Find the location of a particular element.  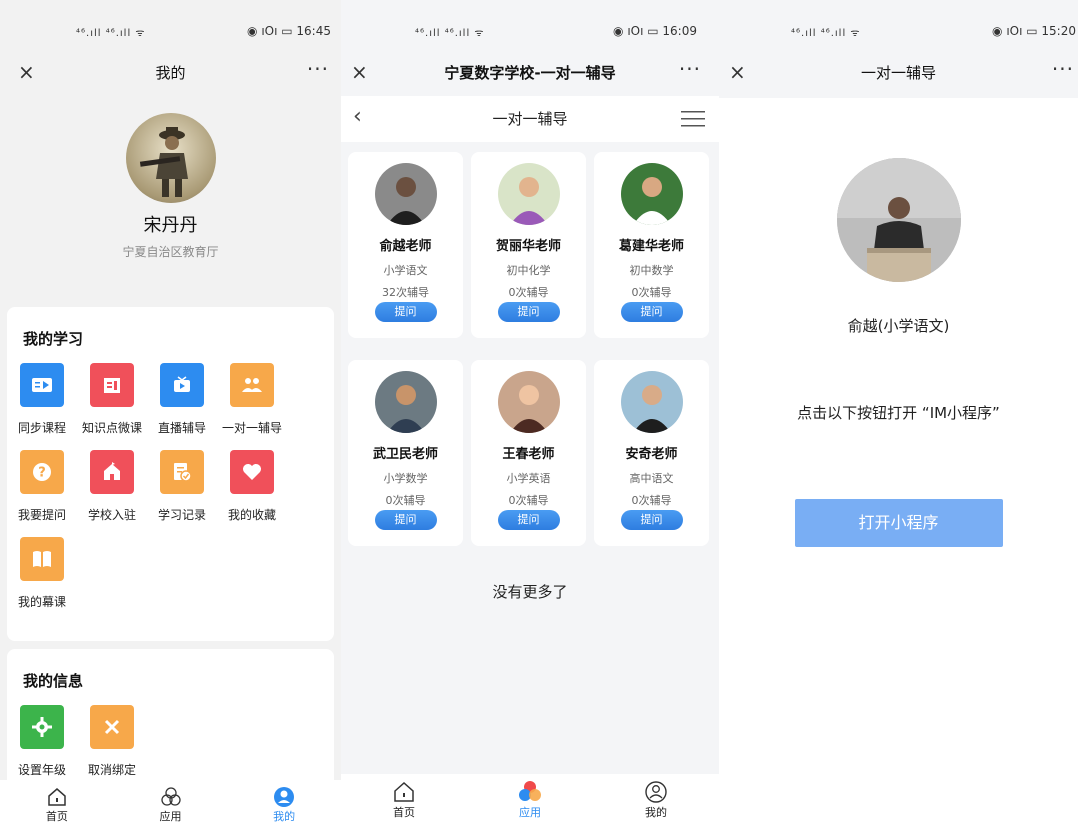

avatar-figure-icon is located at coordinates (163, 162).